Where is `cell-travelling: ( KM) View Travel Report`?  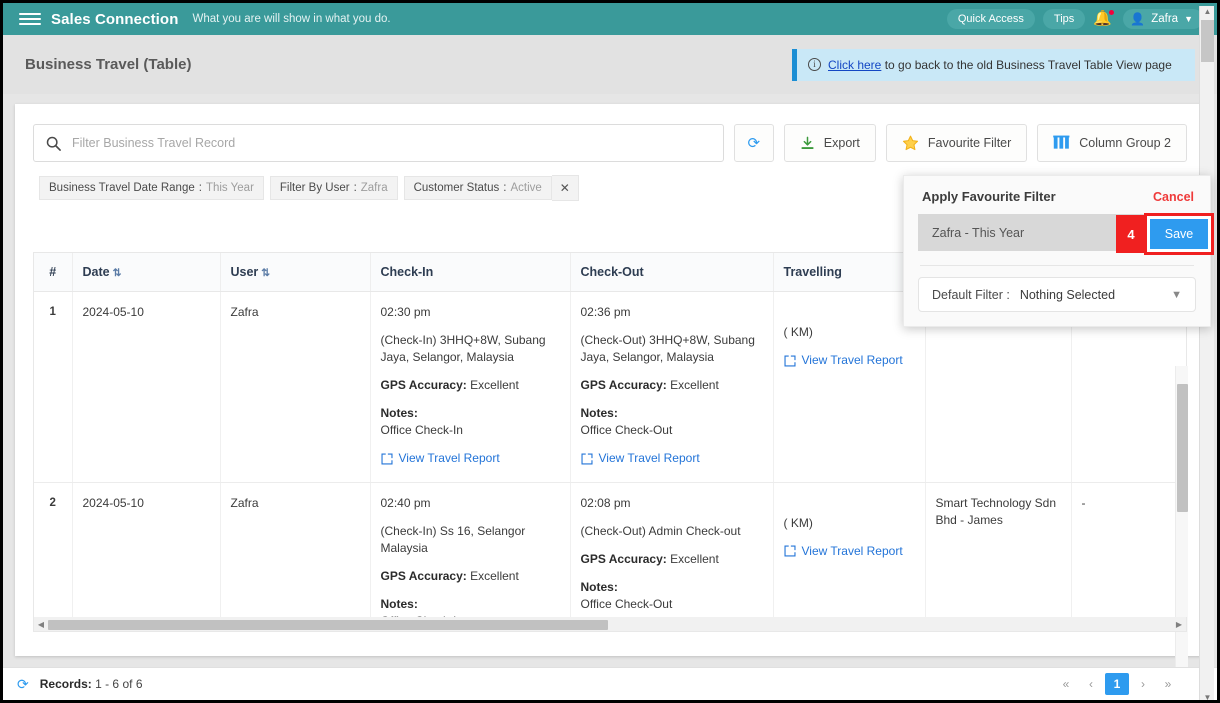
cell-travelling: ( KM) View Travel Report is located at coordinates (849, 549).